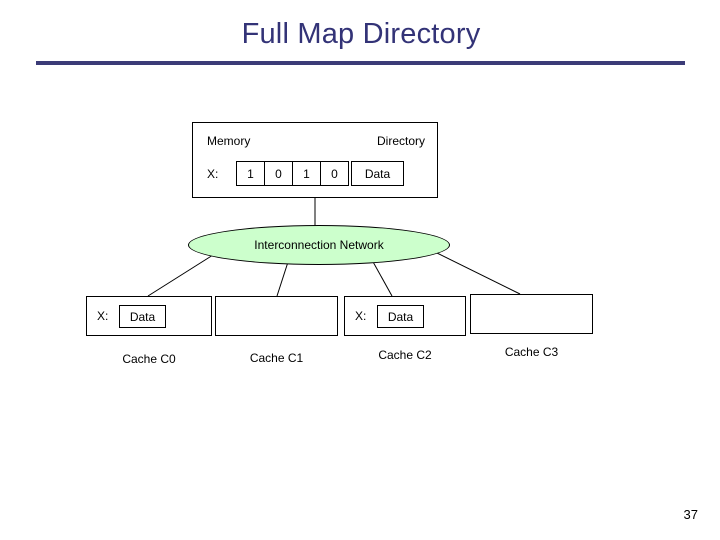  I want to click on cache-address-label-c2: X:, so click(361, 316).